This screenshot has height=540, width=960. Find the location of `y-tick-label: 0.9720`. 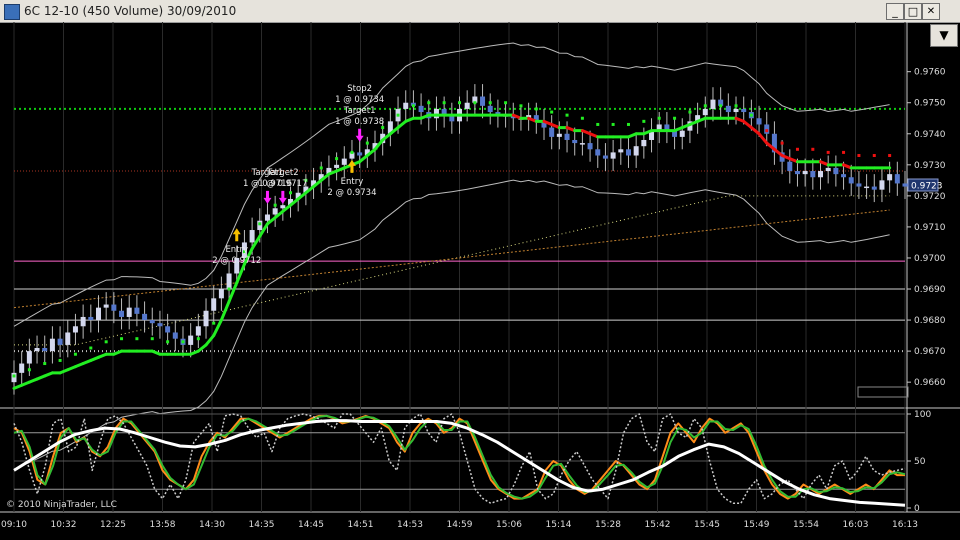

y-tick-label: 0.9720 is located at coordinates (930, 197).